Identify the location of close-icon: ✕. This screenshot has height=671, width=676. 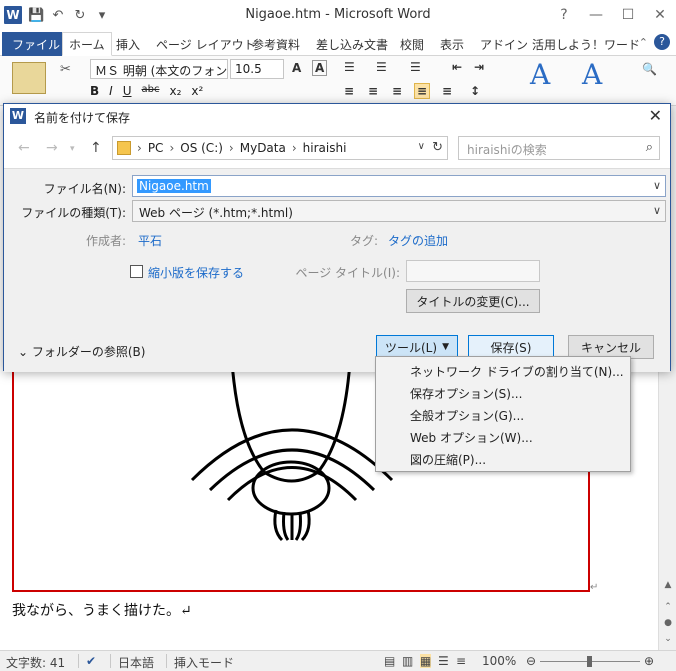
(660, 15).